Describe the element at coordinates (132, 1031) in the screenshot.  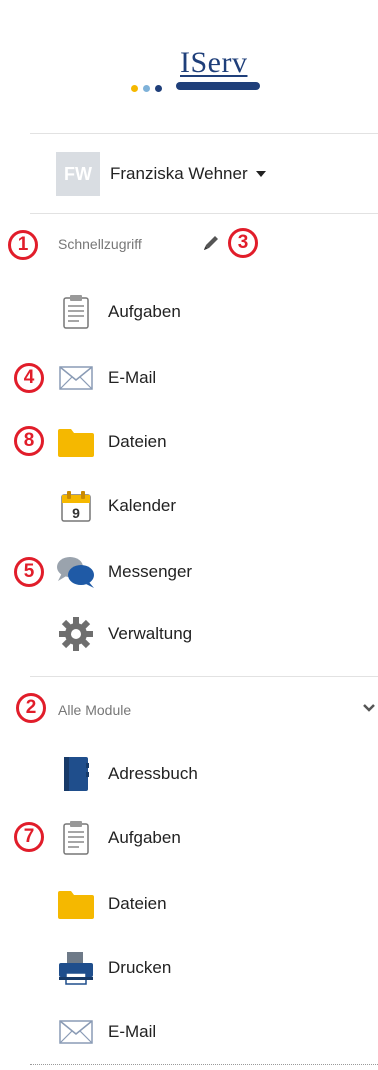
I see `module-item-label: E-Mail` at that location.